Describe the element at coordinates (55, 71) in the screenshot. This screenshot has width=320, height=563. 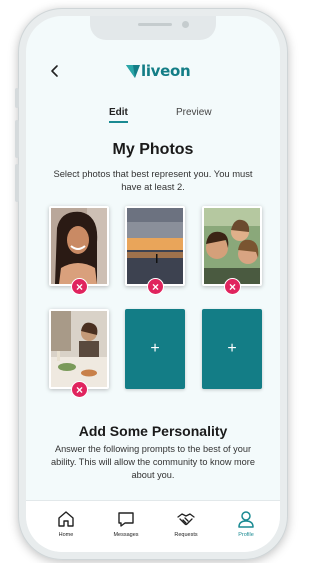
I see `chevron-left-icon` at that location.